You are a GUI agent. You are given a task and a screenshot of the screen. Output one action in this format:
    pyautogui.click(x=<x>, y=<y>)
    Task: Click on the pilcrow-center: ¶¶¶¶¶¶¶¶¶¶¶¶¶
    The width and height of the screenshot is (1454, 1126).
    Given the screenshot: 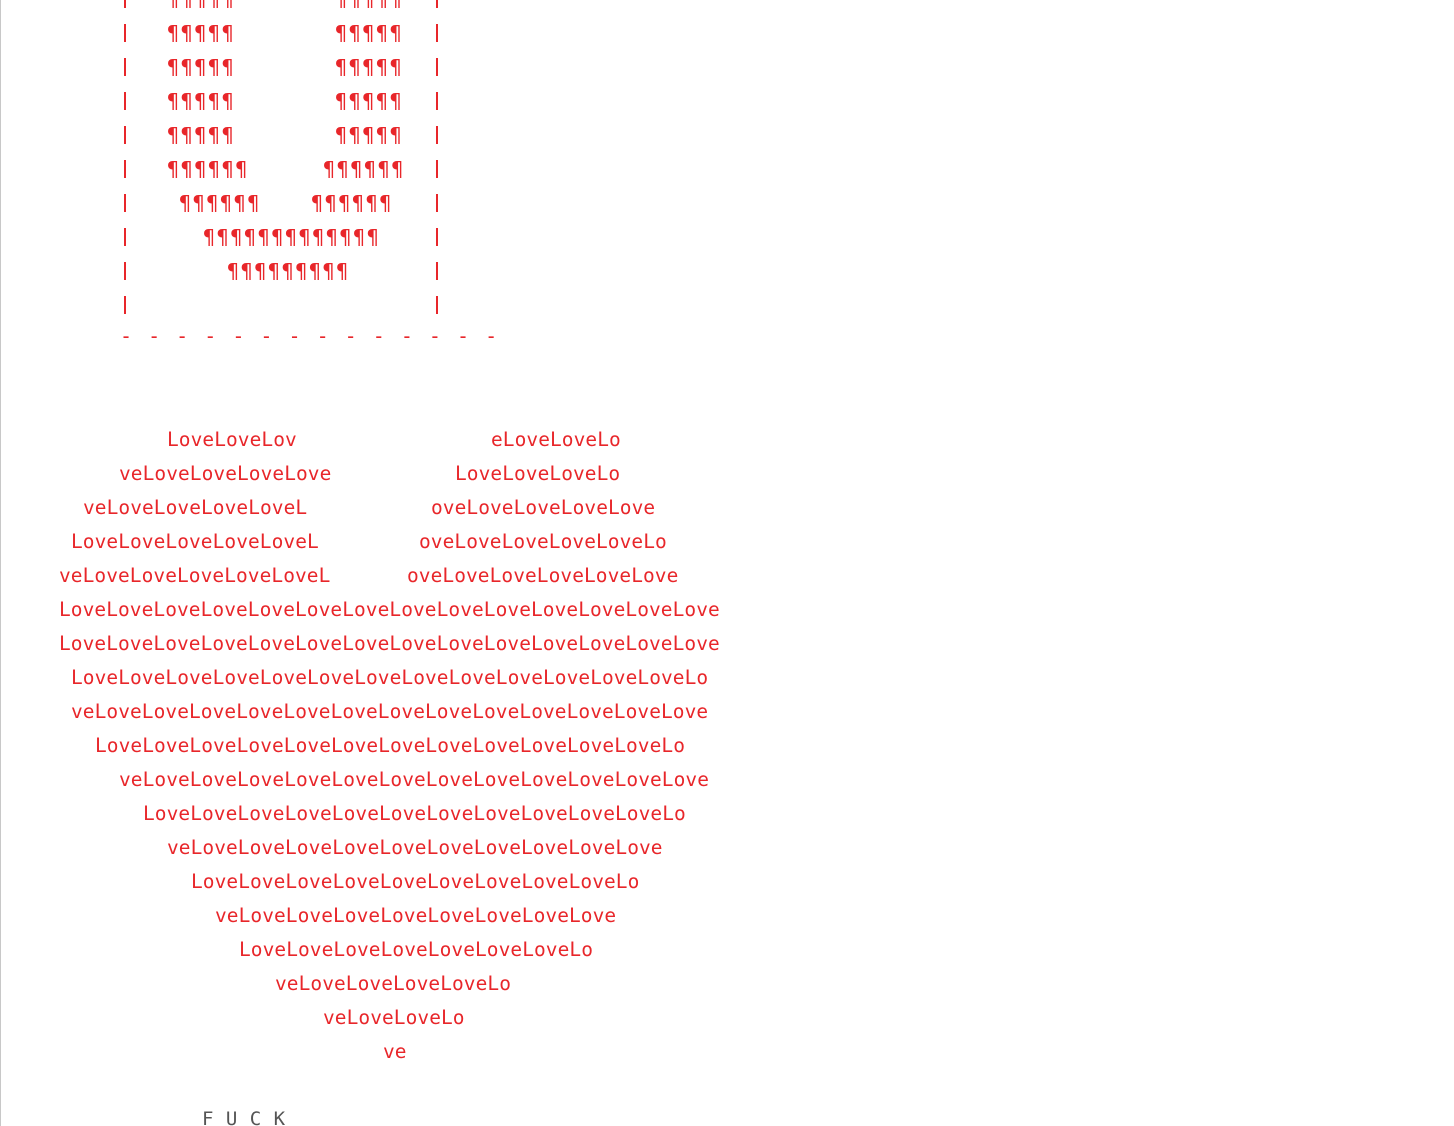 What is the action you would take?
    pyautogui.click(x=292, y=237)
    